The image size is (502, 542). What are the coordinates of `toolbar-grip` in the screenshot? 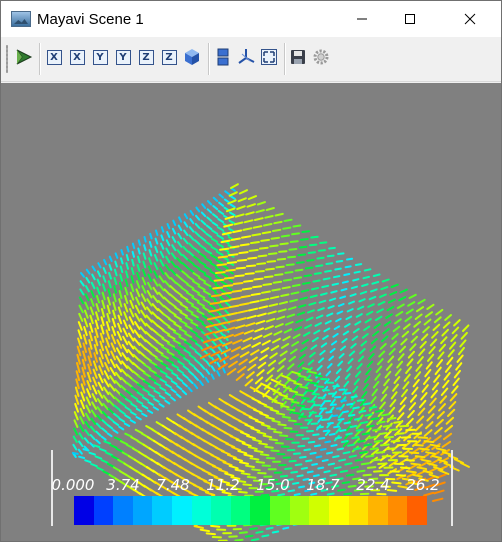 It's located at (7, 59).